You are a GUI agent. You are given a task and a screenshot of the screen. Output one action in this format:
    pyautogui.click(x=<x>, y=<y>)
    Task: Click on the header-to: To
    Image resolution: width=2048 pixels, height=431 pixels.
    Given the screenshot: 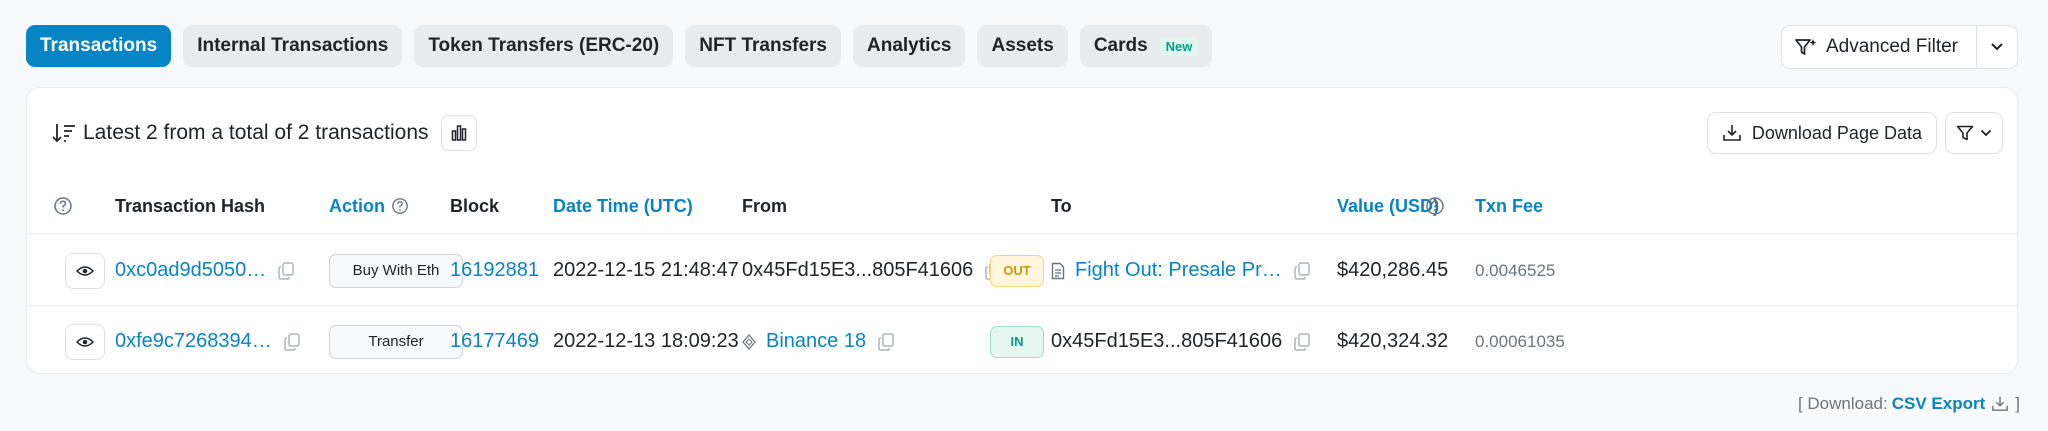 What is the action you would take?
    pyautogui.click(x=1061, y=205)
    